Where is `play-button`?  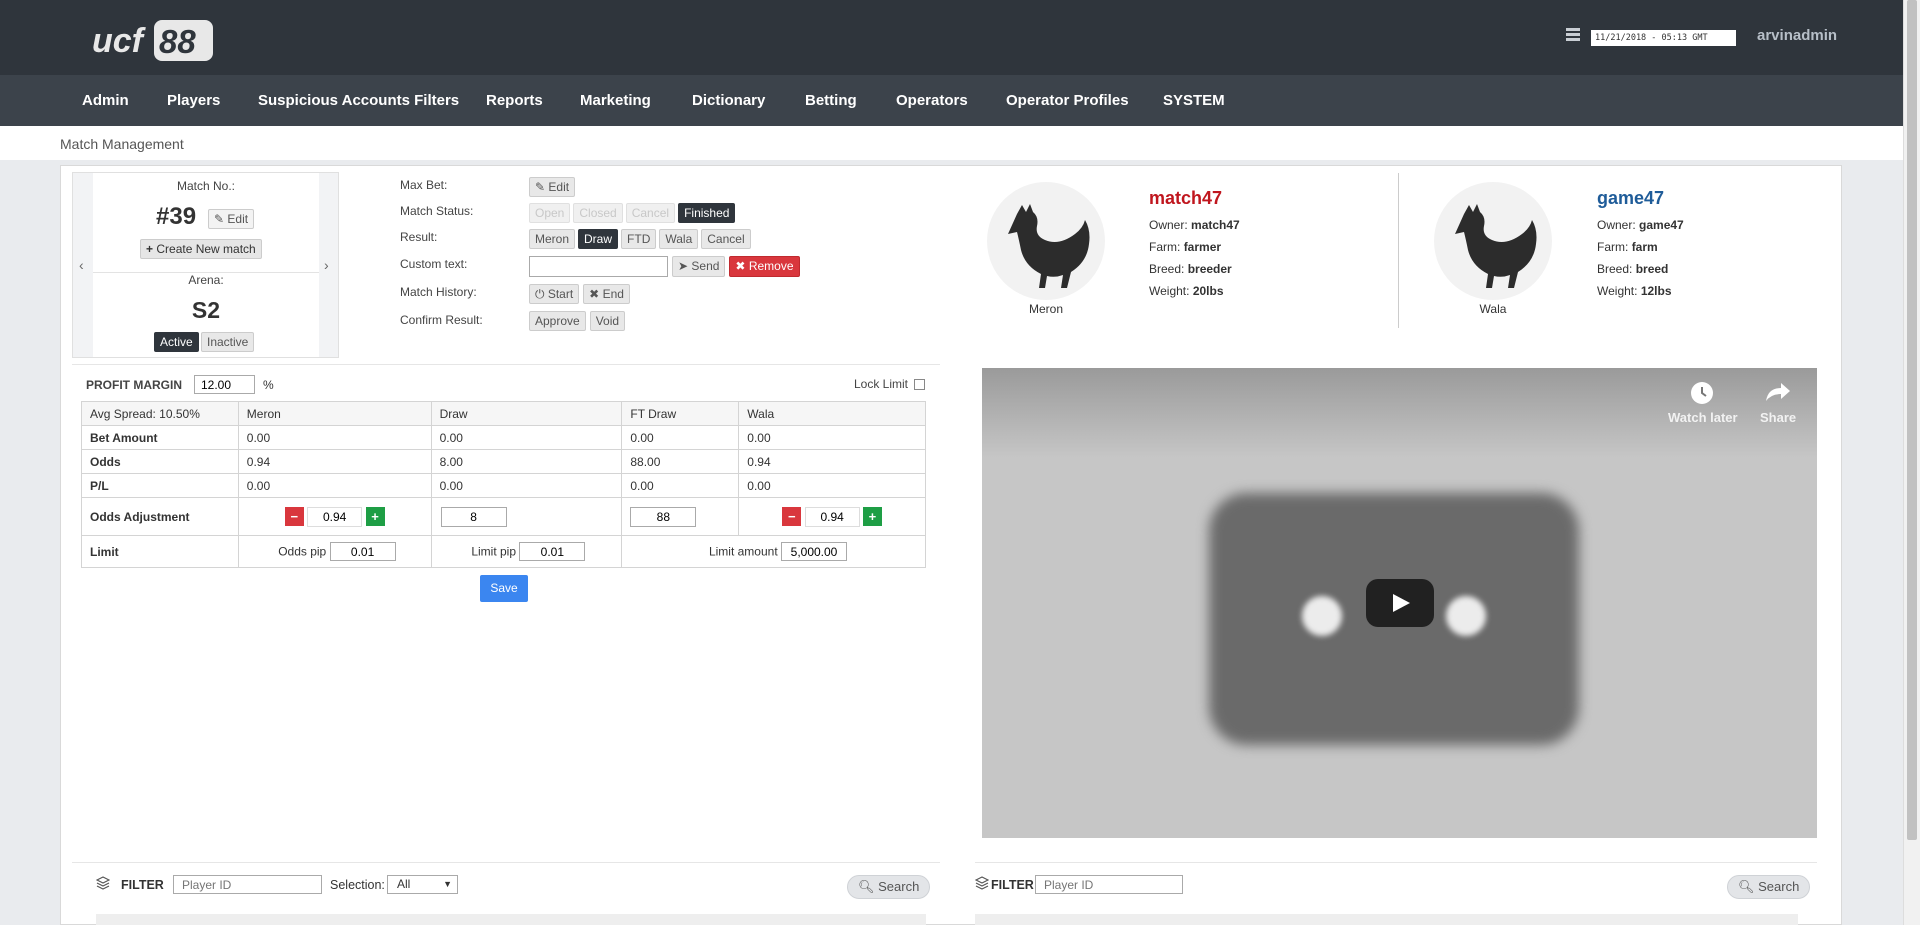
play-button is located at coordinates (1400, 603).